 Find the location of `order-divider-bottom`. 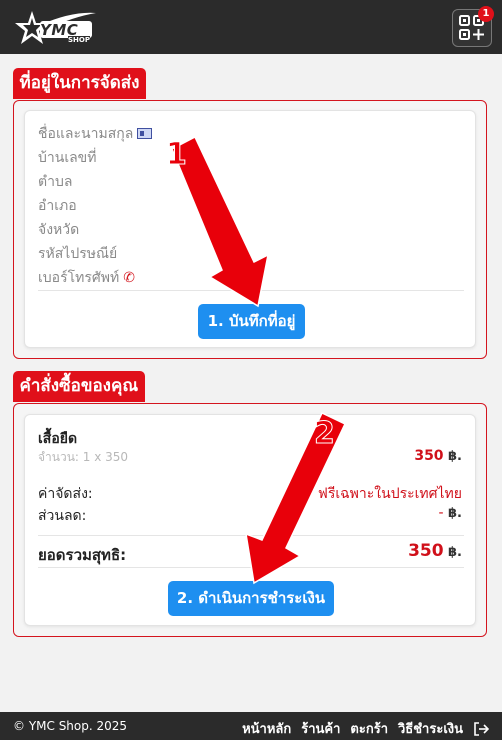

order-divider-bottom is located at coordinates (251, 567).